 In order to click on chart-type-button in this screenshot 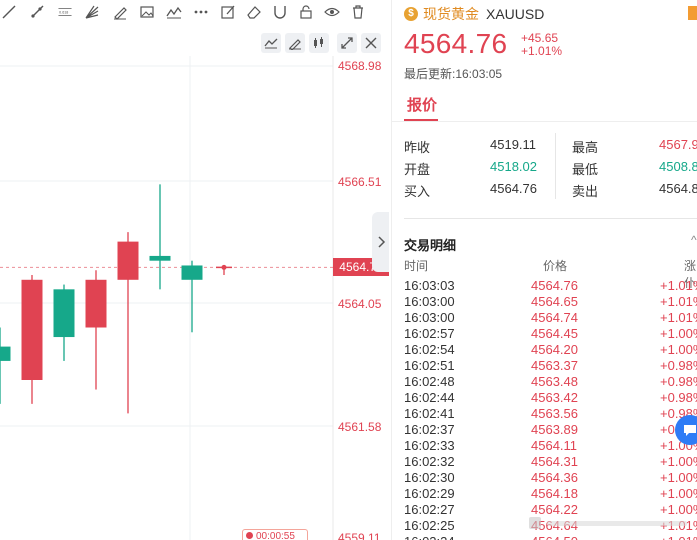, I will do `click(319, 43)`.